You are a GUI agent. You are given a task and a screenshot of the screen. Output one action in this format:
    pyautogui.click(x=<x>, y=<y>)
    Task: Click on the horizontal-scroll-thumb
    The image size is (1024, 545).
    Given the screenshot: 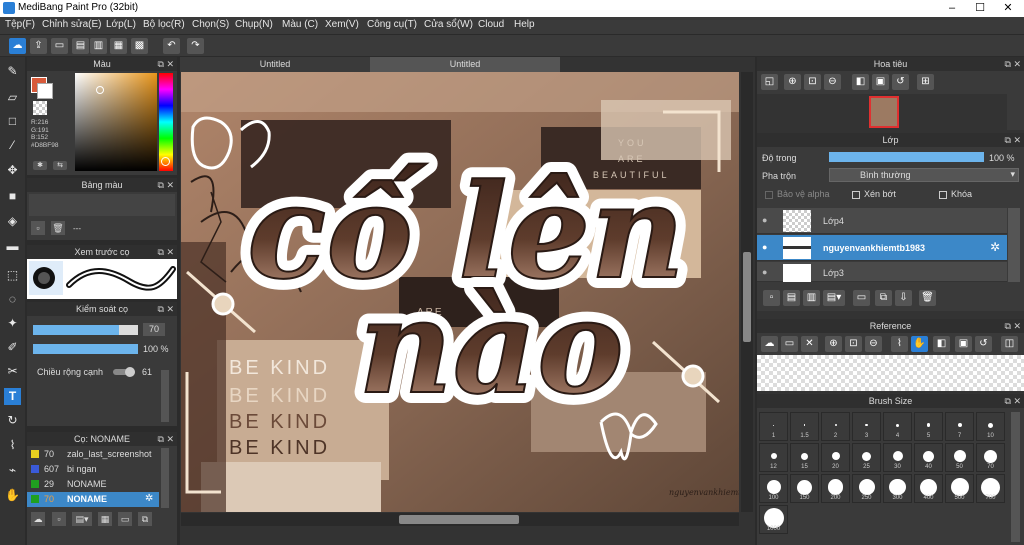 What is the action you would take?
    pyautogui.click(x=459, y=519)
    